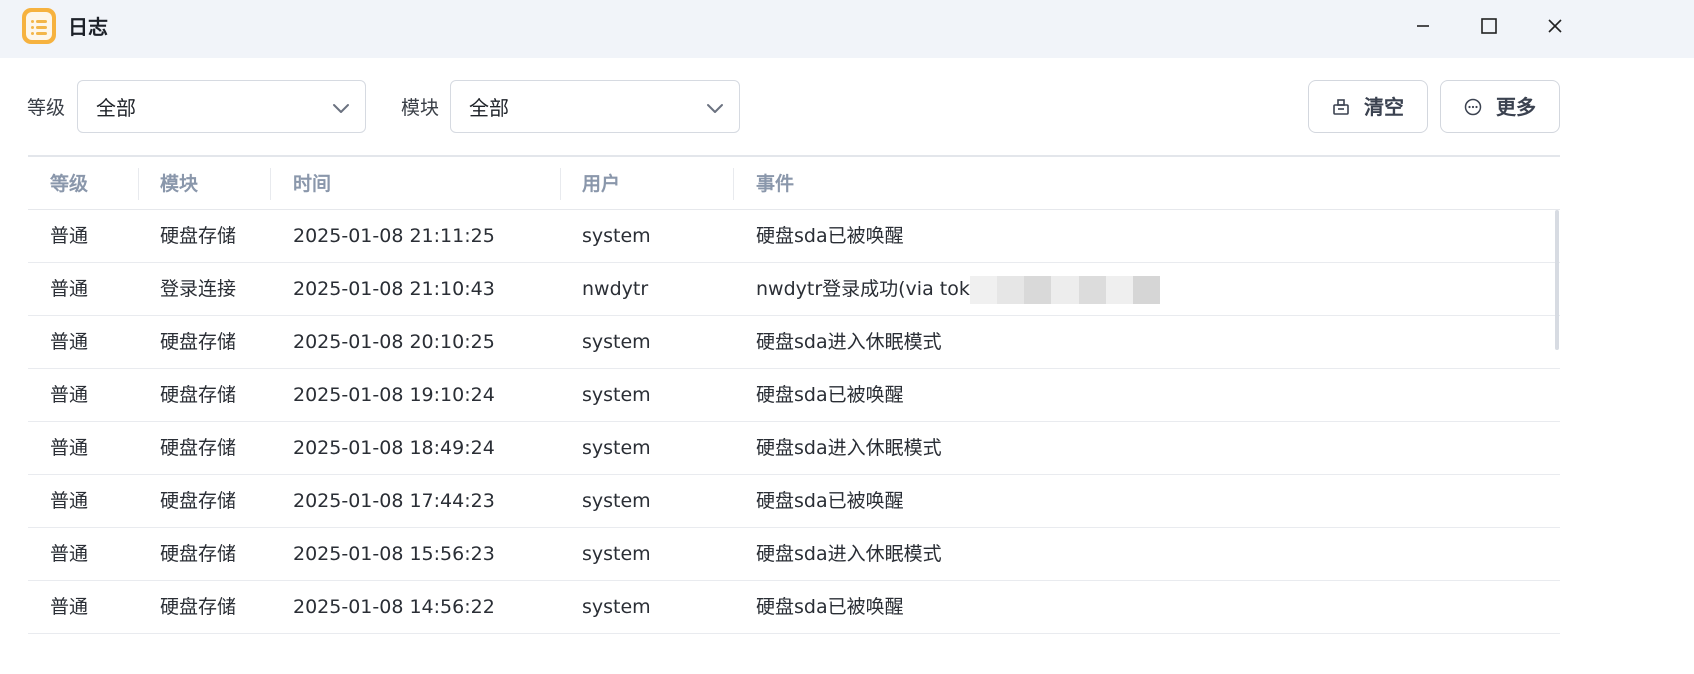 This screenshot has width=1694, height=674. Describe the element at coordinates (312, 184) in the screenshot. I see `header-time: 时间` at that location.